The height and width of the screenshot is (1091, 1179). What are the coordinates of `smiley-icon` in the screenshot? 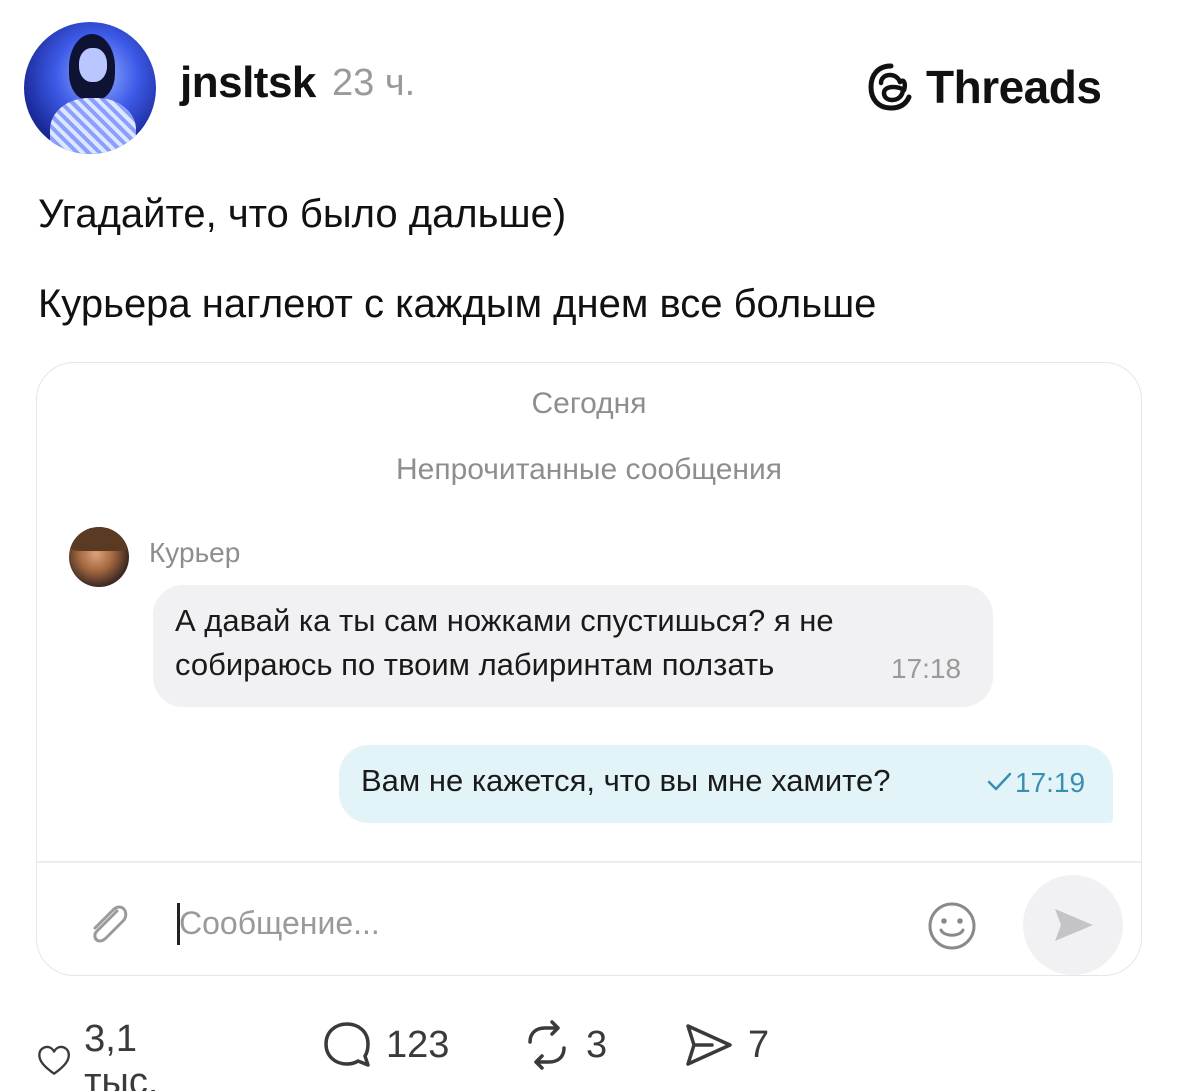 It's located at (952, 926).